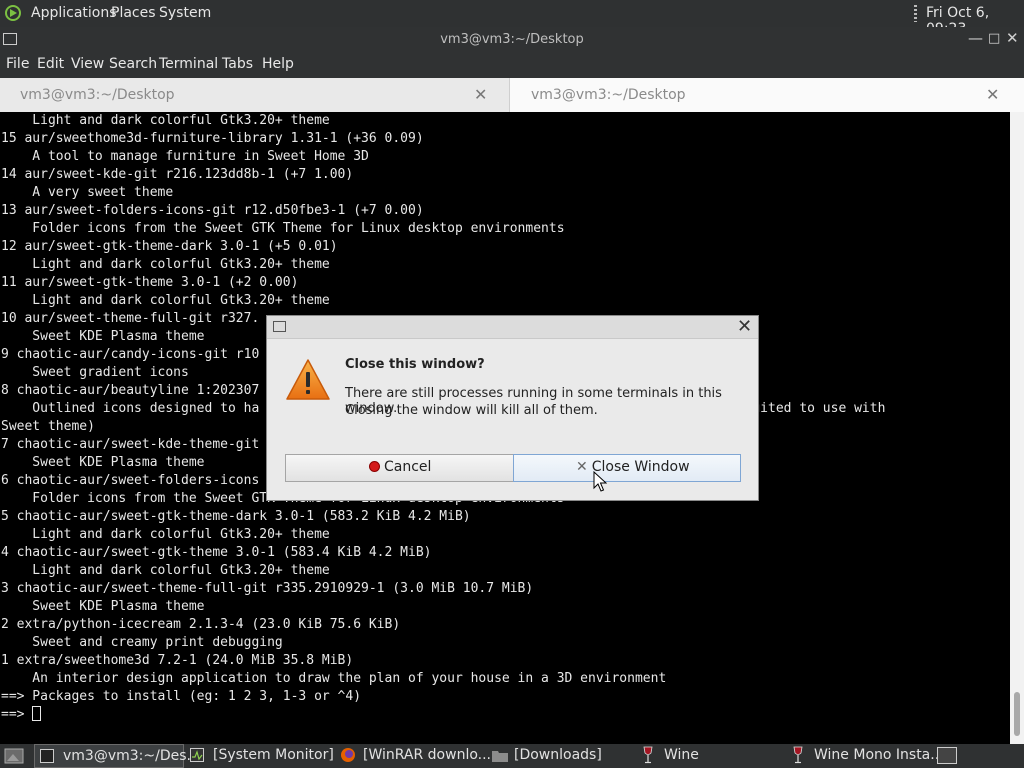  What do you see at coordinates (130, 480) in the screenshot?
I see `terminal-line: 6 chaotic-aur/sweet-folders-icons` at bounding box center [130, 480].